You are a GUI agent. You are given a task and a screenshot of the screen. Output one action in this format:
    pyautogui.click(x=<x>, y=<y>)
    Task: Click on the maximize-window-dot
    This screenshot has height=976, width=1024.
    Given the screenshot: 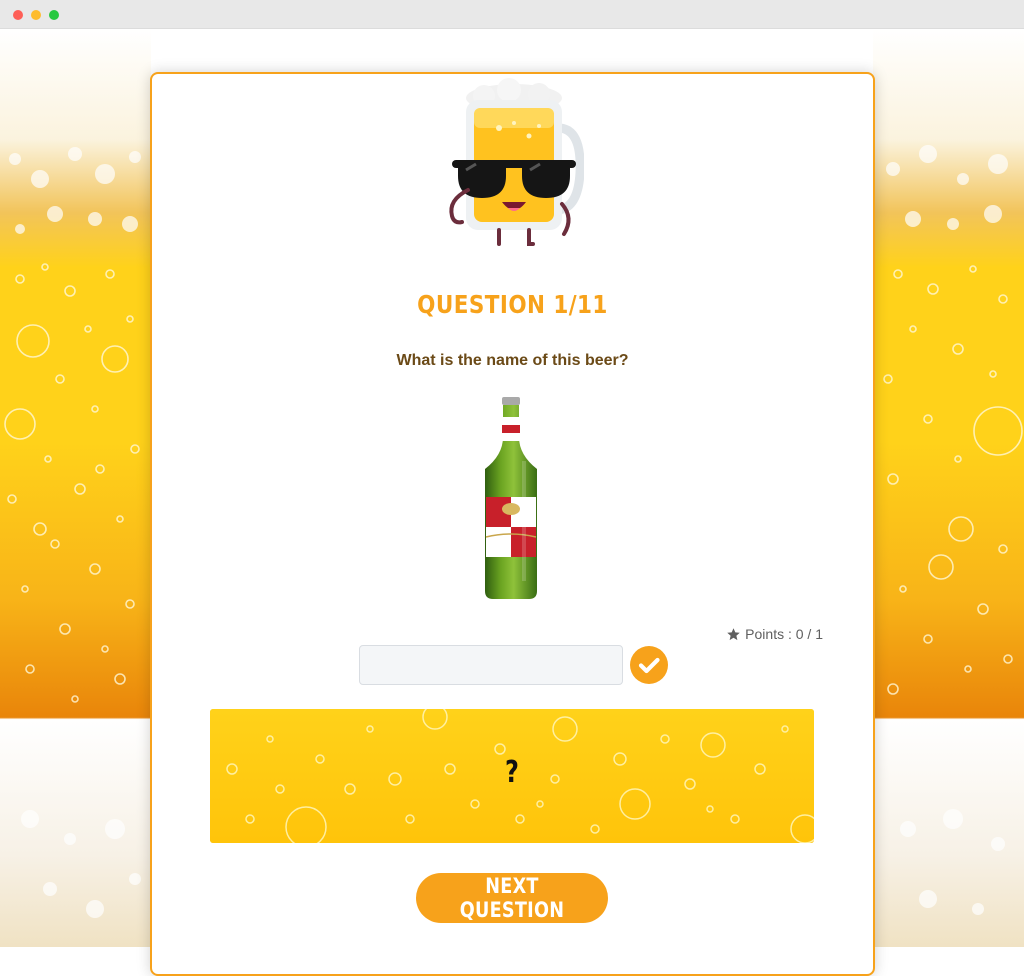 What is the action you would take?
    pyautogui.click(x=54, y=15)
    